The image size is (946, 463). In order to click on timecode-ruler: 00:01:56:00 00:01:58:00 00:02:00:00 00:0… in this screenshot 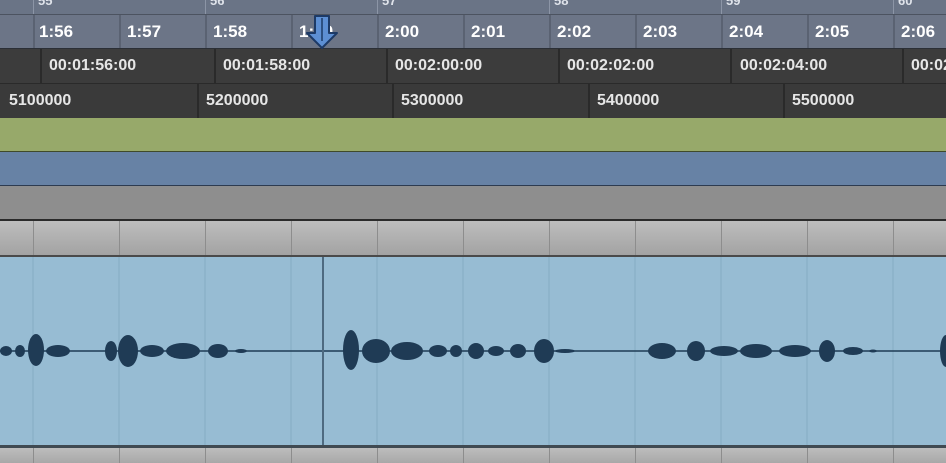, I will do `click(473, 66)`.